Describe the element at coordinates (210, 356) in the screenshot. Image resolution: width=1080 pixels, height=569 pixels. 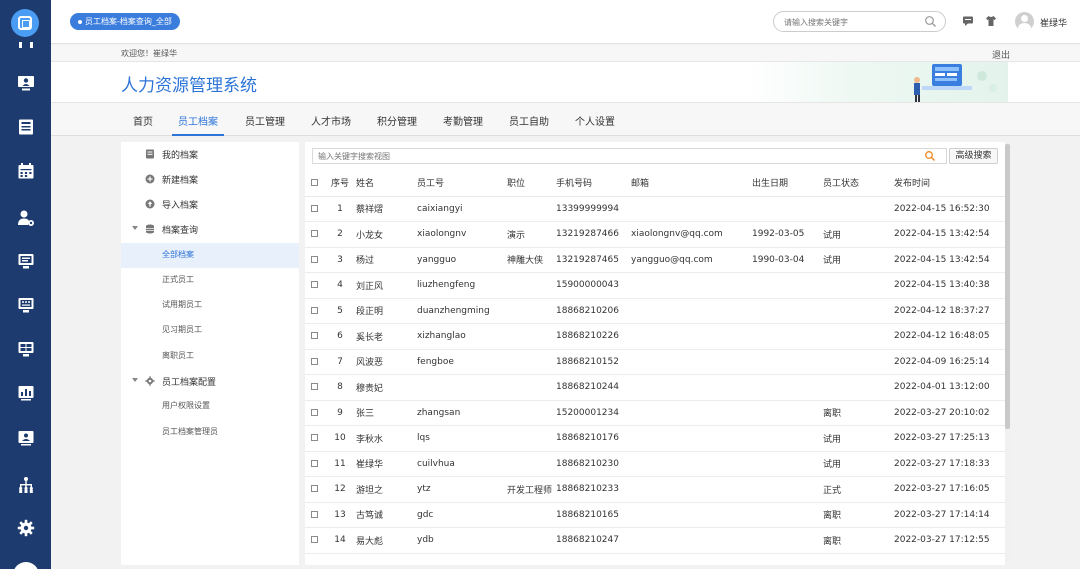
I see `sidebar-item-resigned-staff: 离职员工` at that location.